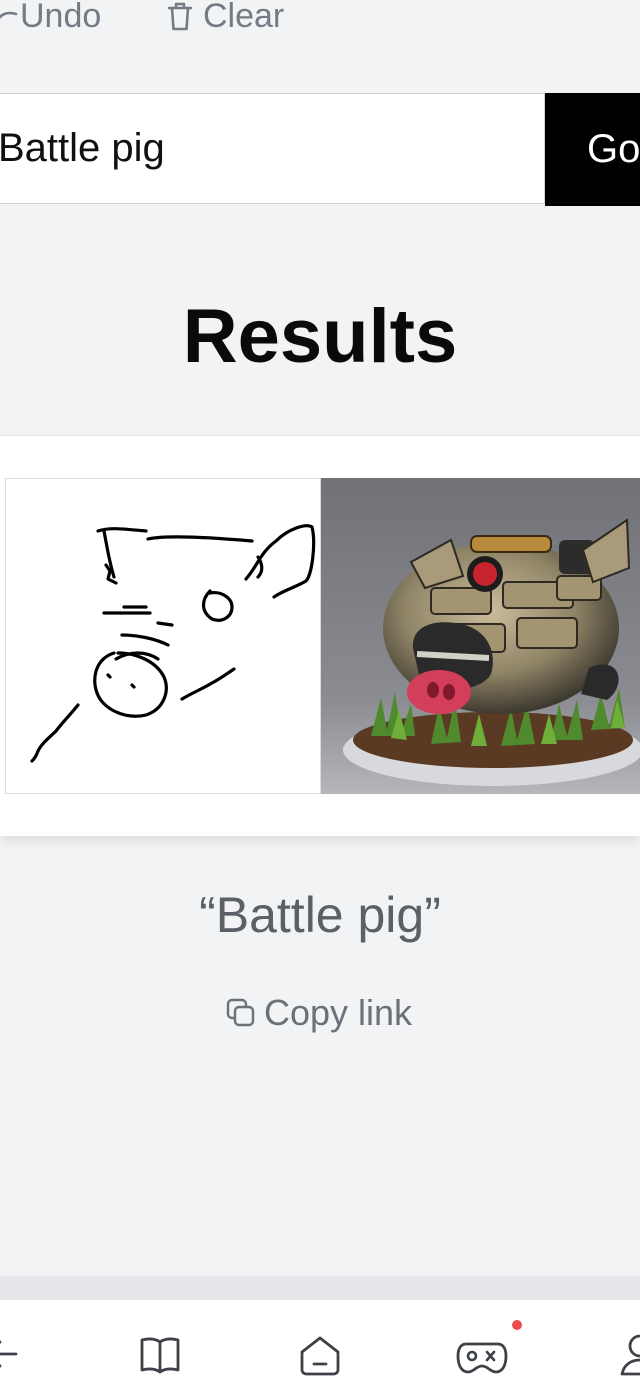 Image resolution: width=640 pixels, height=1387 pixels. I want to click on nav-games, so click(489, 1349).